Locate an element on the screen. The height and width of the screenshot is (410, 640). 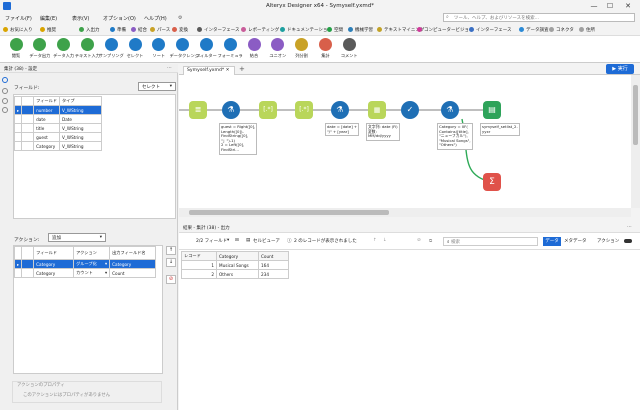
arrow-down-icon: ↓ is located at coordinates (385, 240).